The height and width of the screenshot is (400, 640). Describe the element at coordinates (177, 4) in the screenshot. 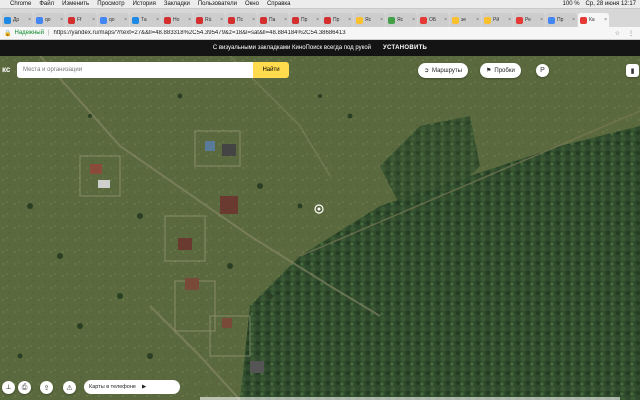

I see `menu-bookmarks: Закладки` at that location.